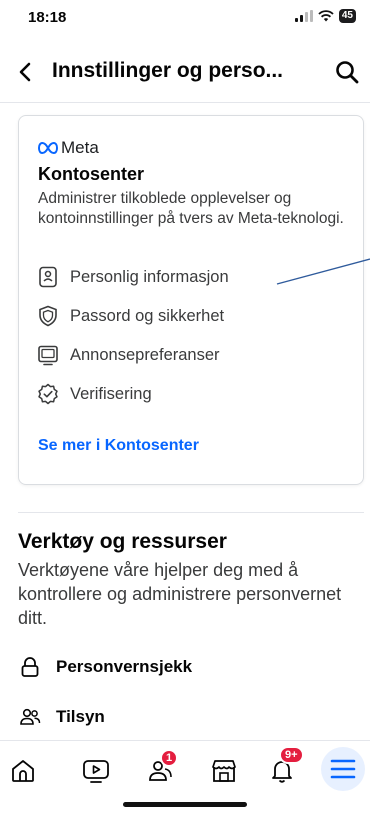 The image size is (370, 814). I want to click on card-item-verification: Verifisering, so click(94, 394).